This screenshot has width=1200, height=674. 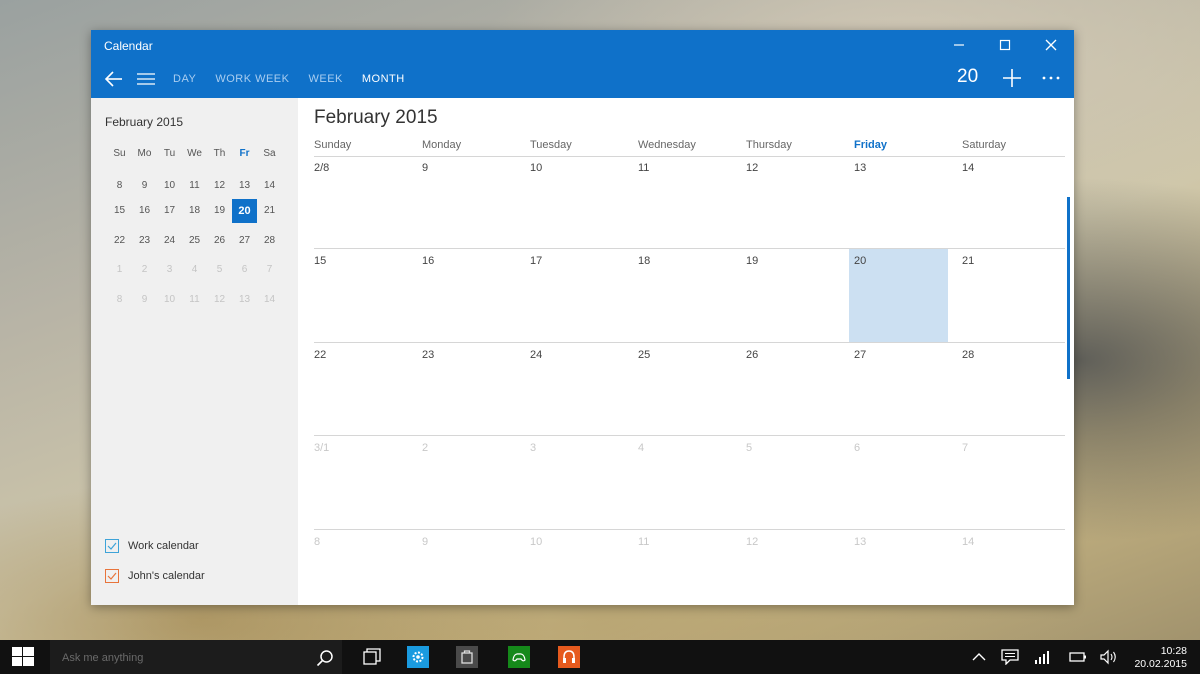 I want to click on search-icon, so click(x=325, y=658).